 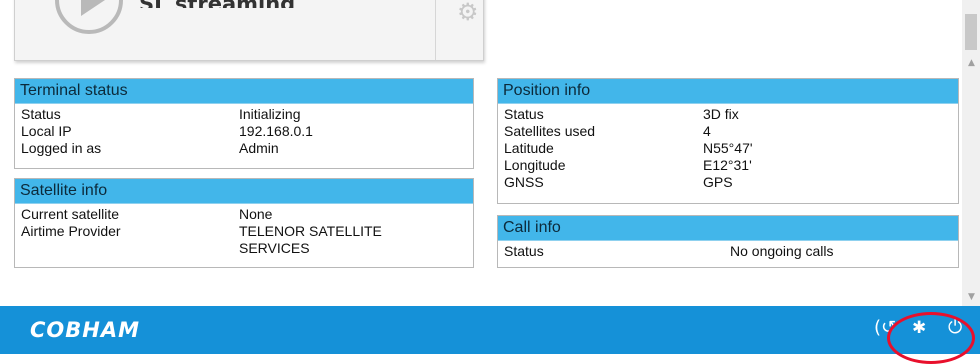 I want to click on position-info-header: Position info, so click(x=728, y=91).